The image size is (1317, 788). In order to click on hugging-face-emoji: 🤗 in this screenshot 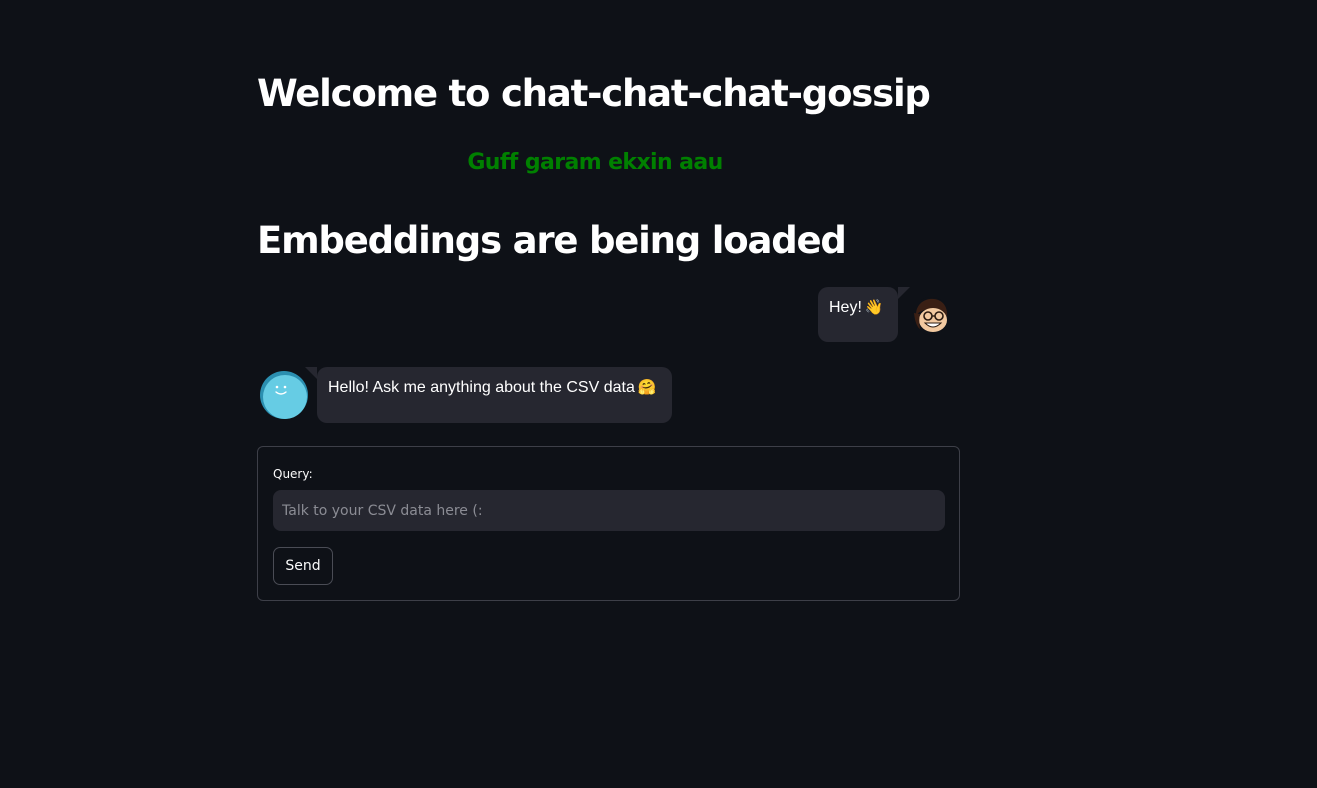, I will do `click(647, 387)`.